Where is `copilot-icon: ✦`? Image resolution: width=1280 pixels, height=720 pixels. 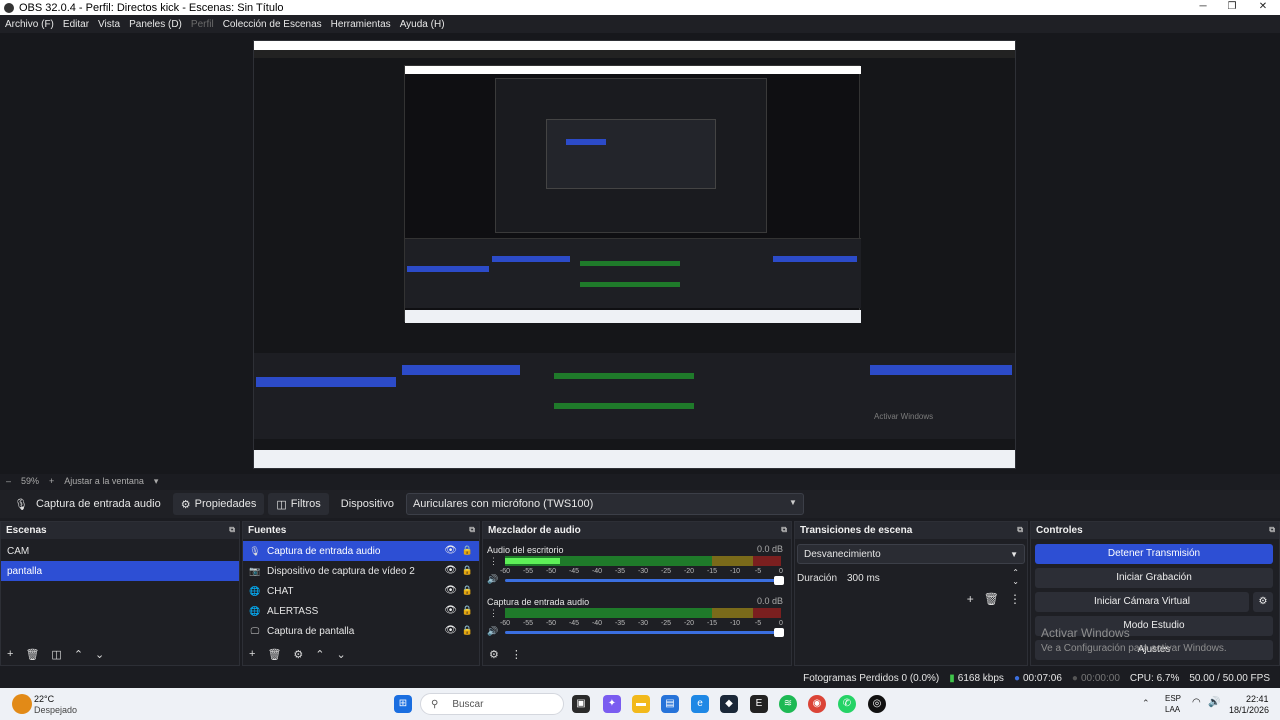 copilot-icon: ✦ is located at coordinates (612, 704).